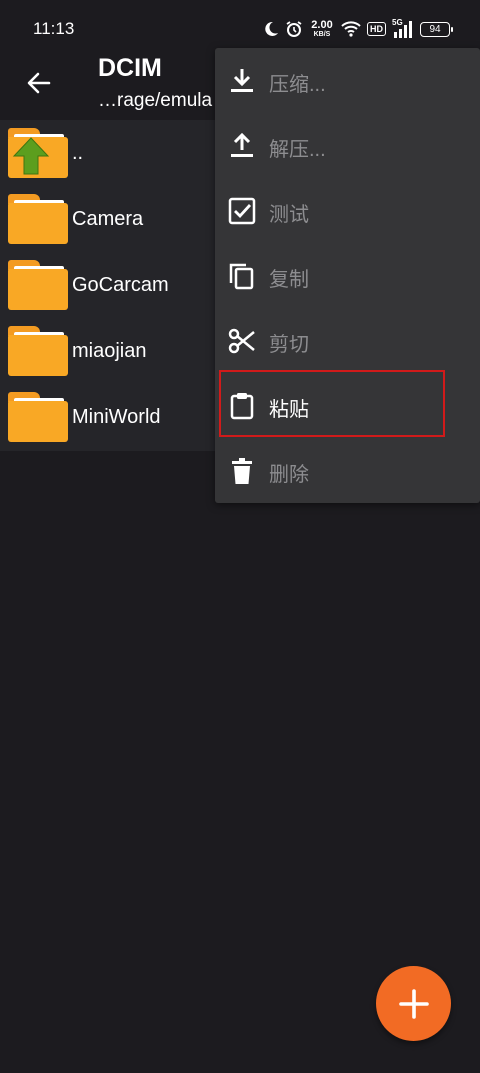 The image size is (480, 1073). Describe the element at coordinates (116, 417) in the screenshot. I see `file-name: MiniWorld` at that location.